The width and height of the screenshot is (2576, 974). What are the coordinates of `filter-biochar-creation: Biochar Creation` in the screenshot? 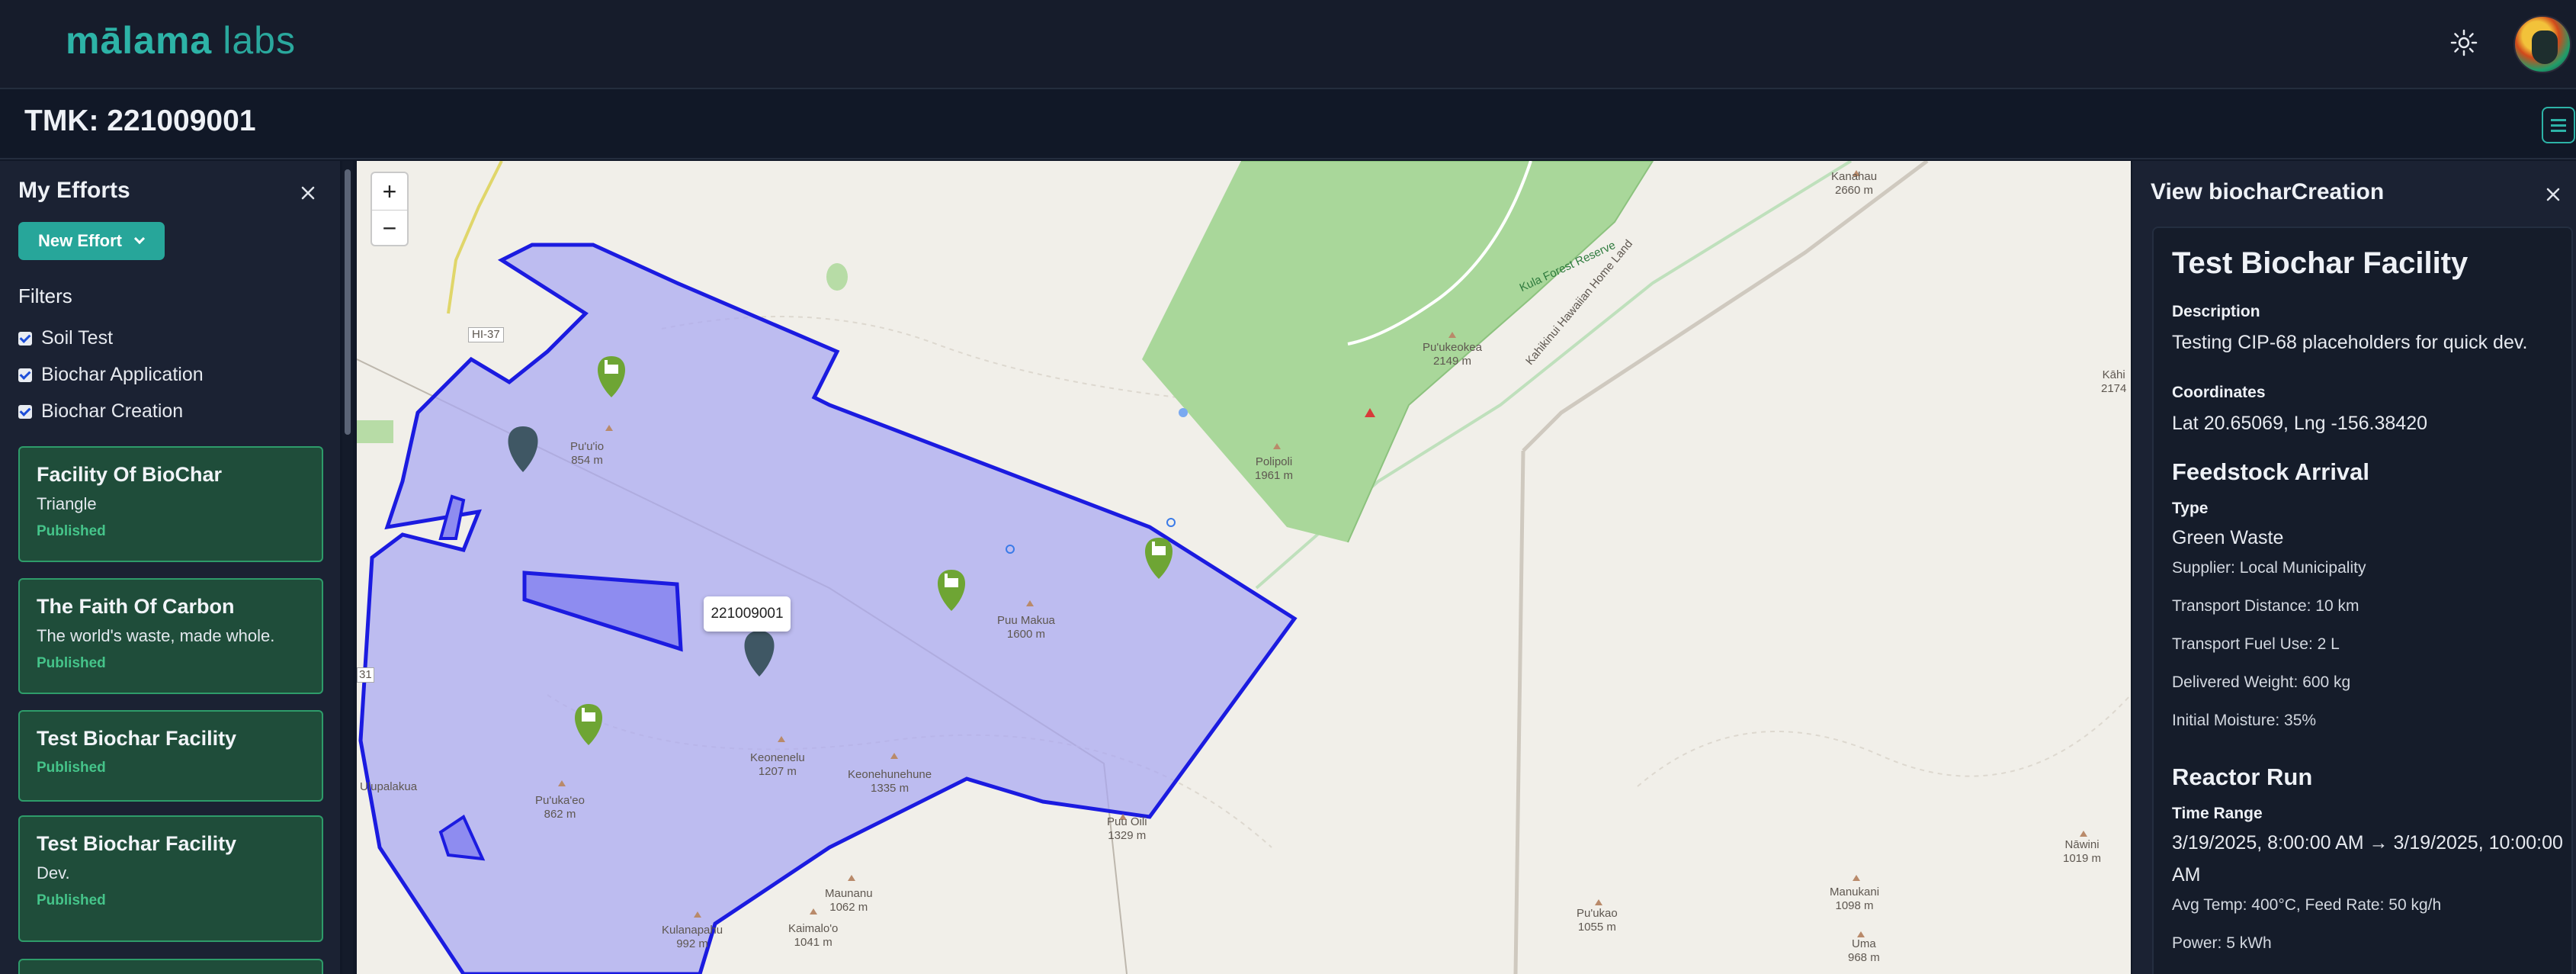 It's located at (100, 412).